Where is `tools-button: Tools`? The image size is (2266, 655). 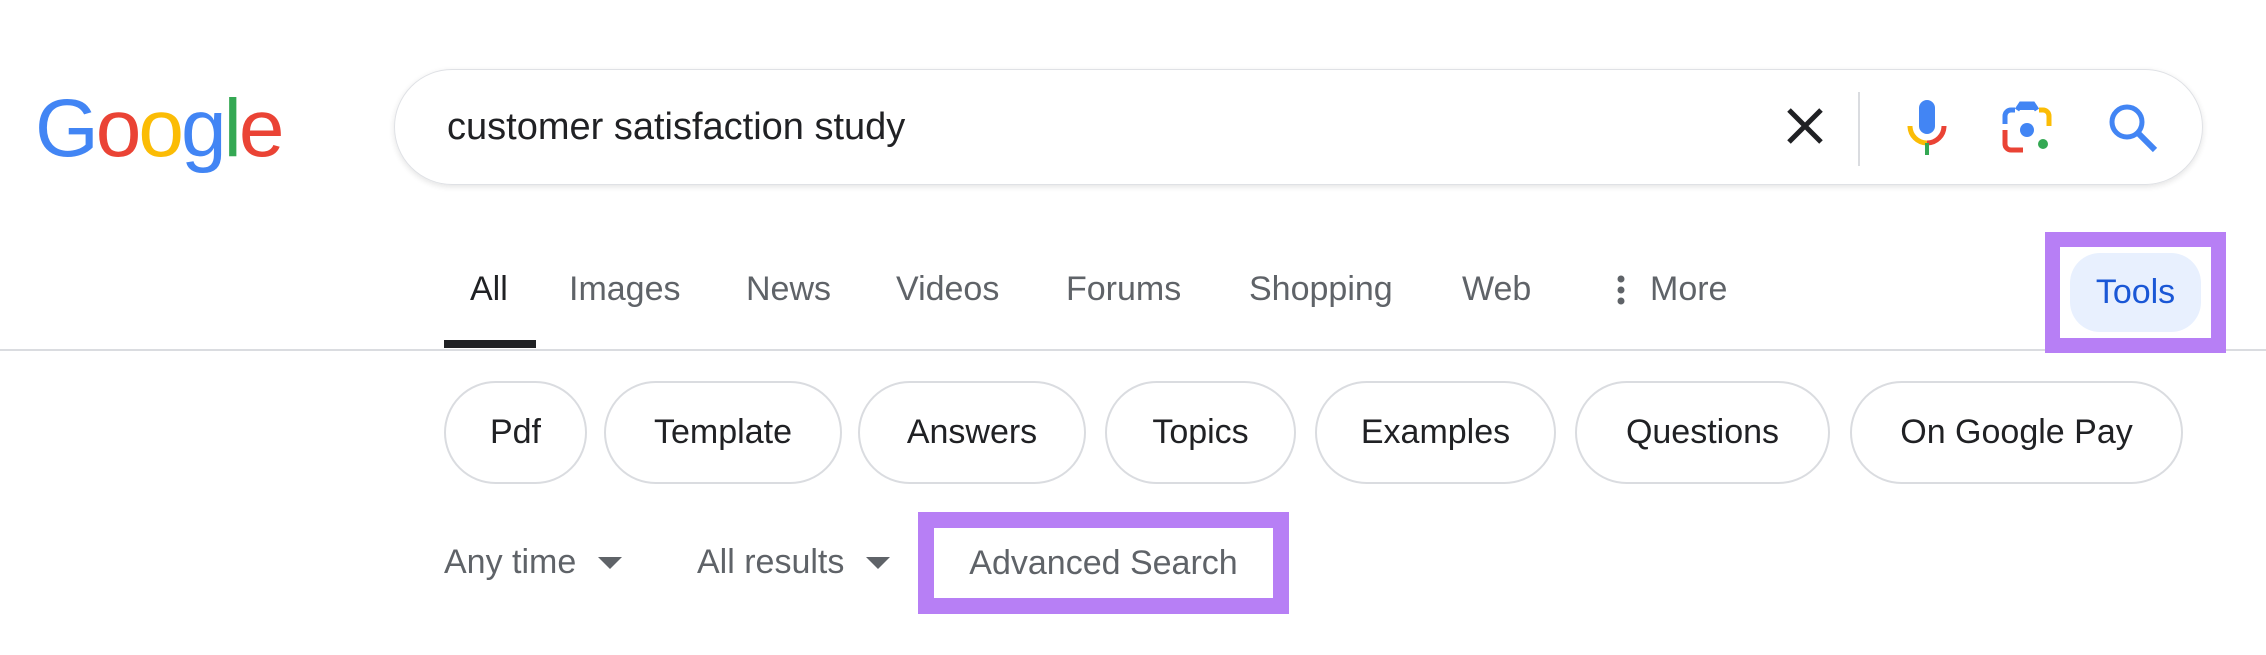
tools-button: Tools is located at coordinates (2135, 292).